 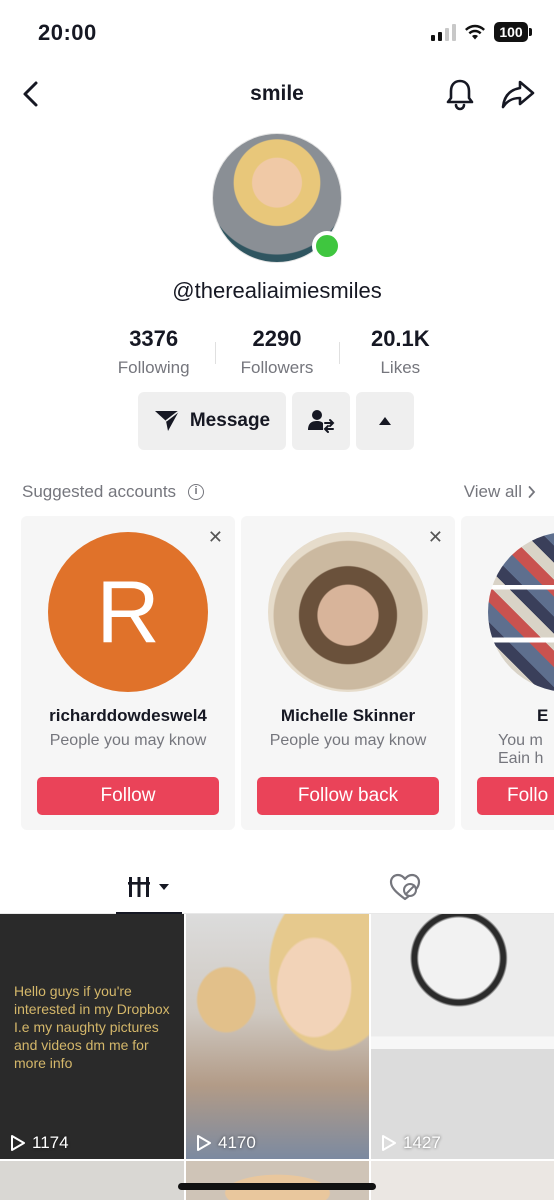 What do you see at coordinates (153, 352) in the screenshot?
I see `stat-following: 3376 Following` at bounding box center [153, 352].